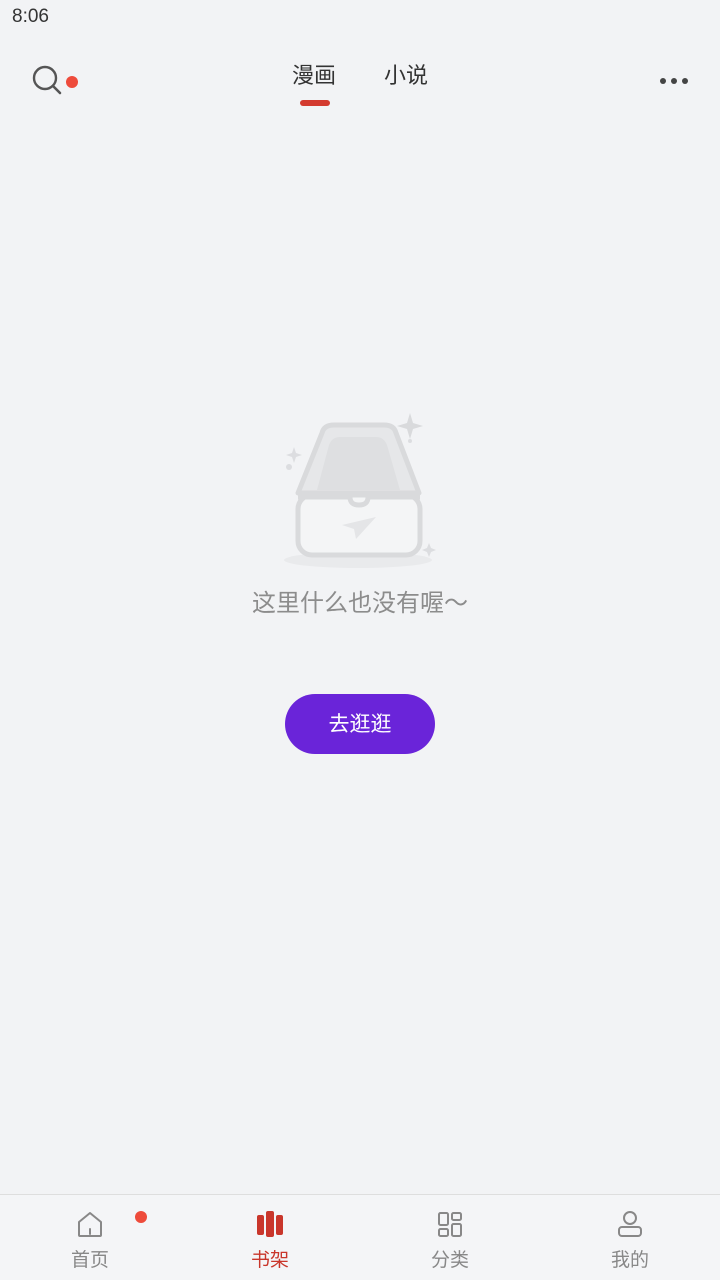 The height and width of the screenshot is (1280, 720). Describe the element at coordinates (90, 1237) in the screenshot. I see `nav-item-home: 首页` at that location.